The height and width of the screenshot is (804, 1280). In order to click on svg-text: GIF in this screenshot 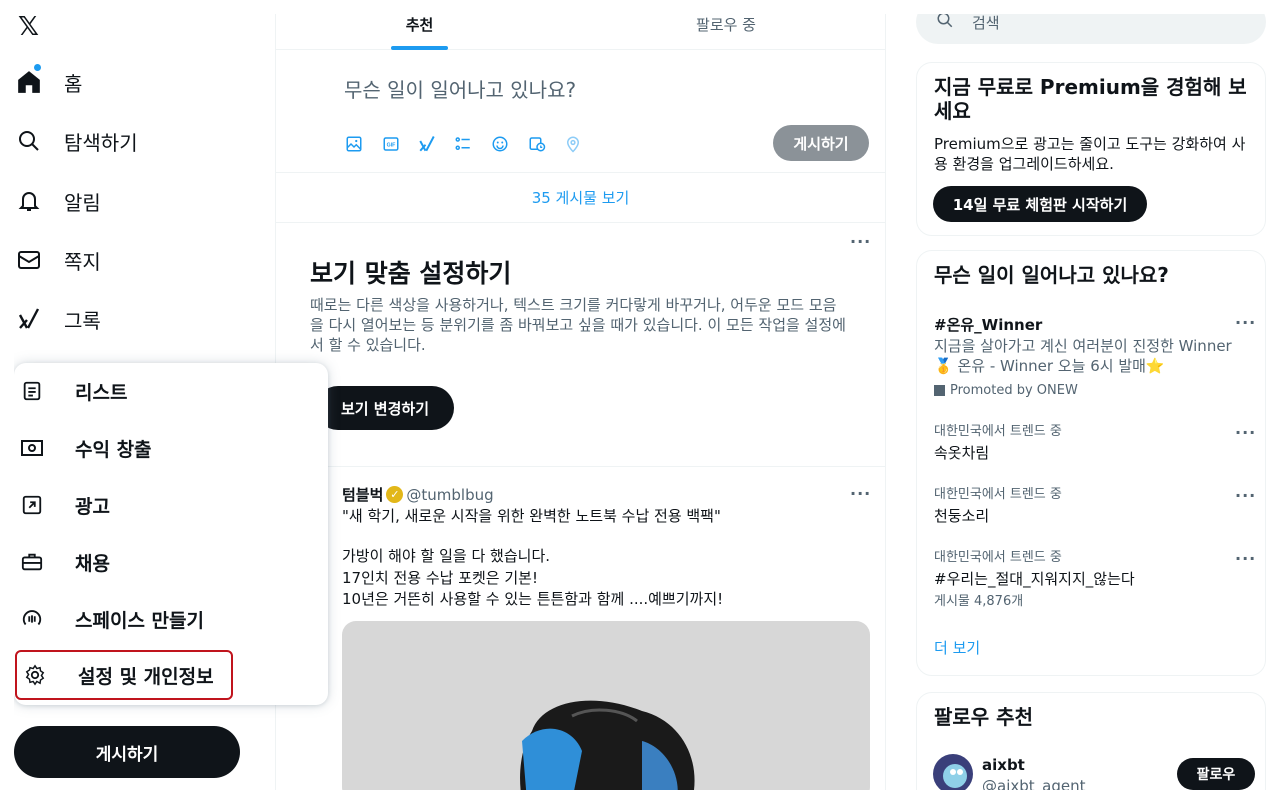, I will do `click(392, 145)`.